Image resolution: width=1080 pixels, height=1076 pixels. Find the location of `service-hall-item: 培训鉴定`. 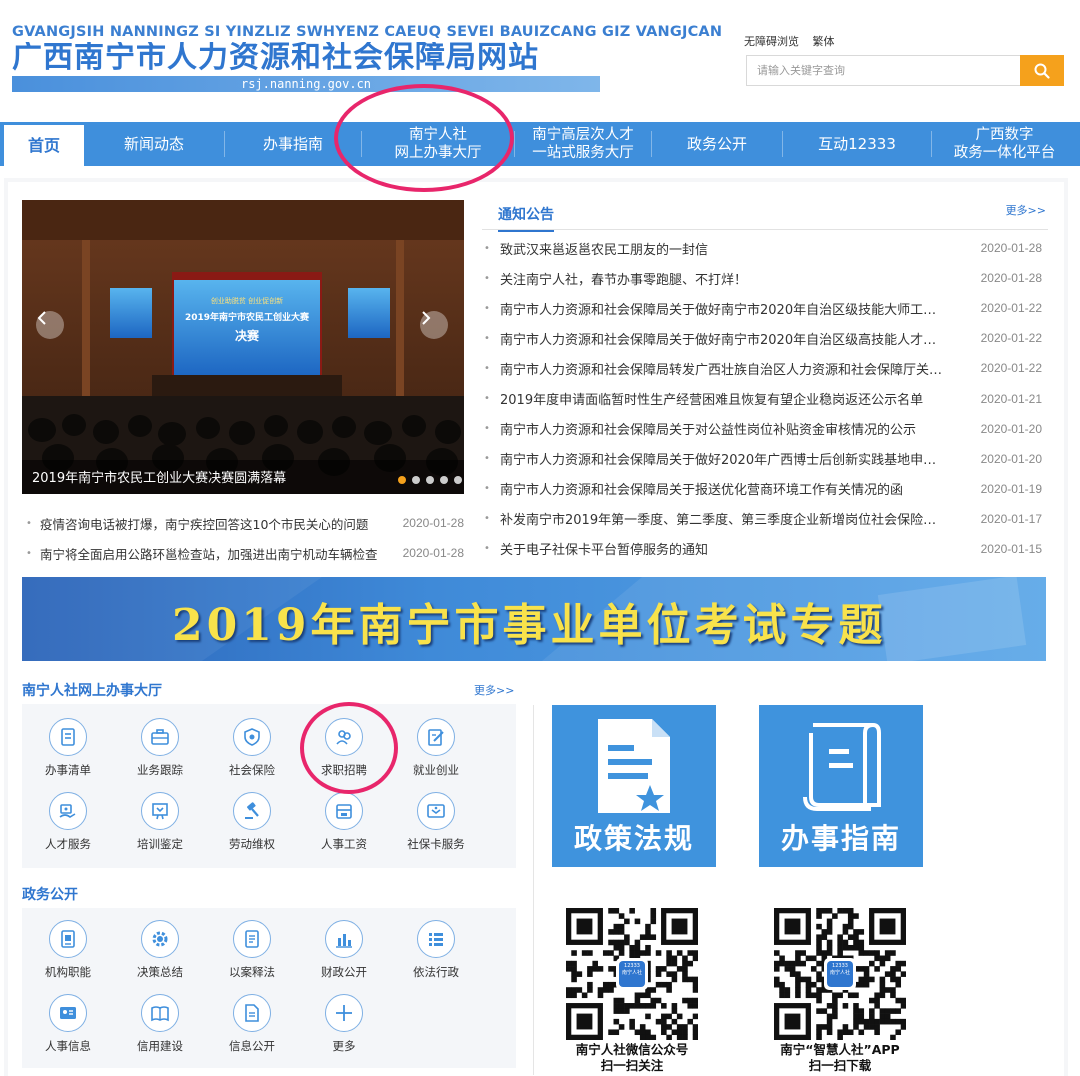

service-hall-item: 培训鉴定 is located at coordinates (160, 821).